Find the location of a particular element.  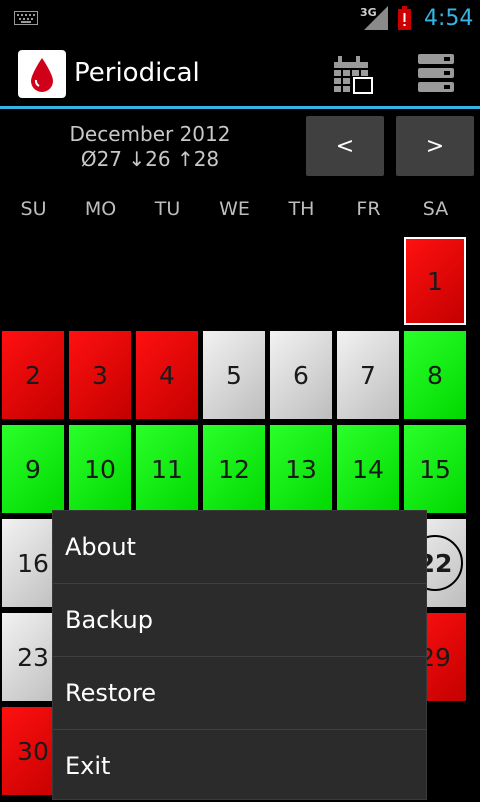

month-title: December 2012 is located at coordinates (150, 134).